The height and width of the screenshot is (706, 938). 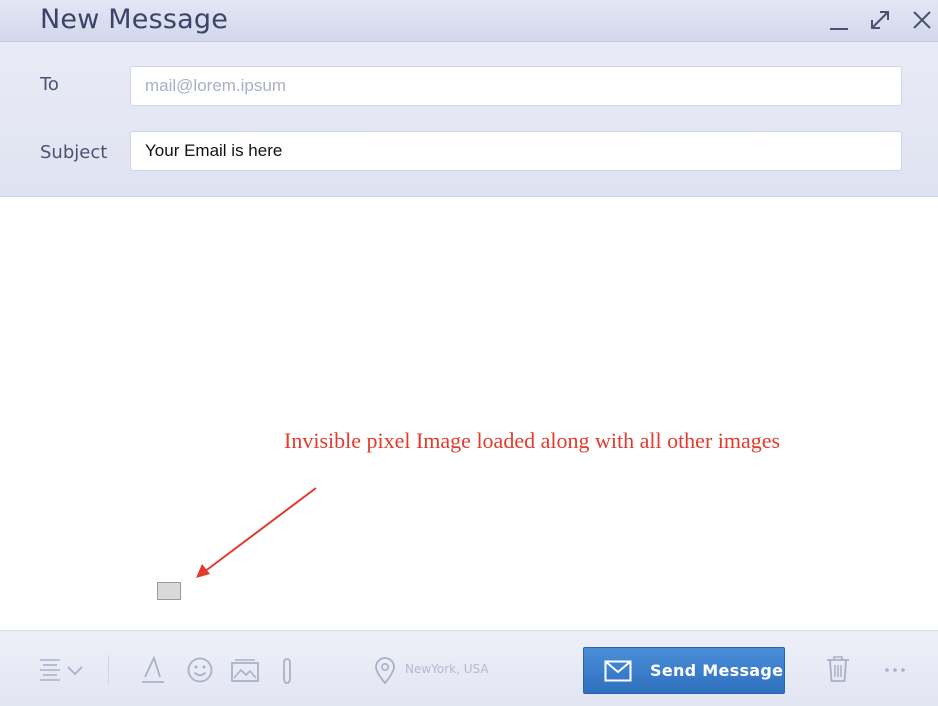 What do you see at coordinates (717, 670) in the screenshot?
I see `send-message-label: Send Message` at bounding box center [717, 670].